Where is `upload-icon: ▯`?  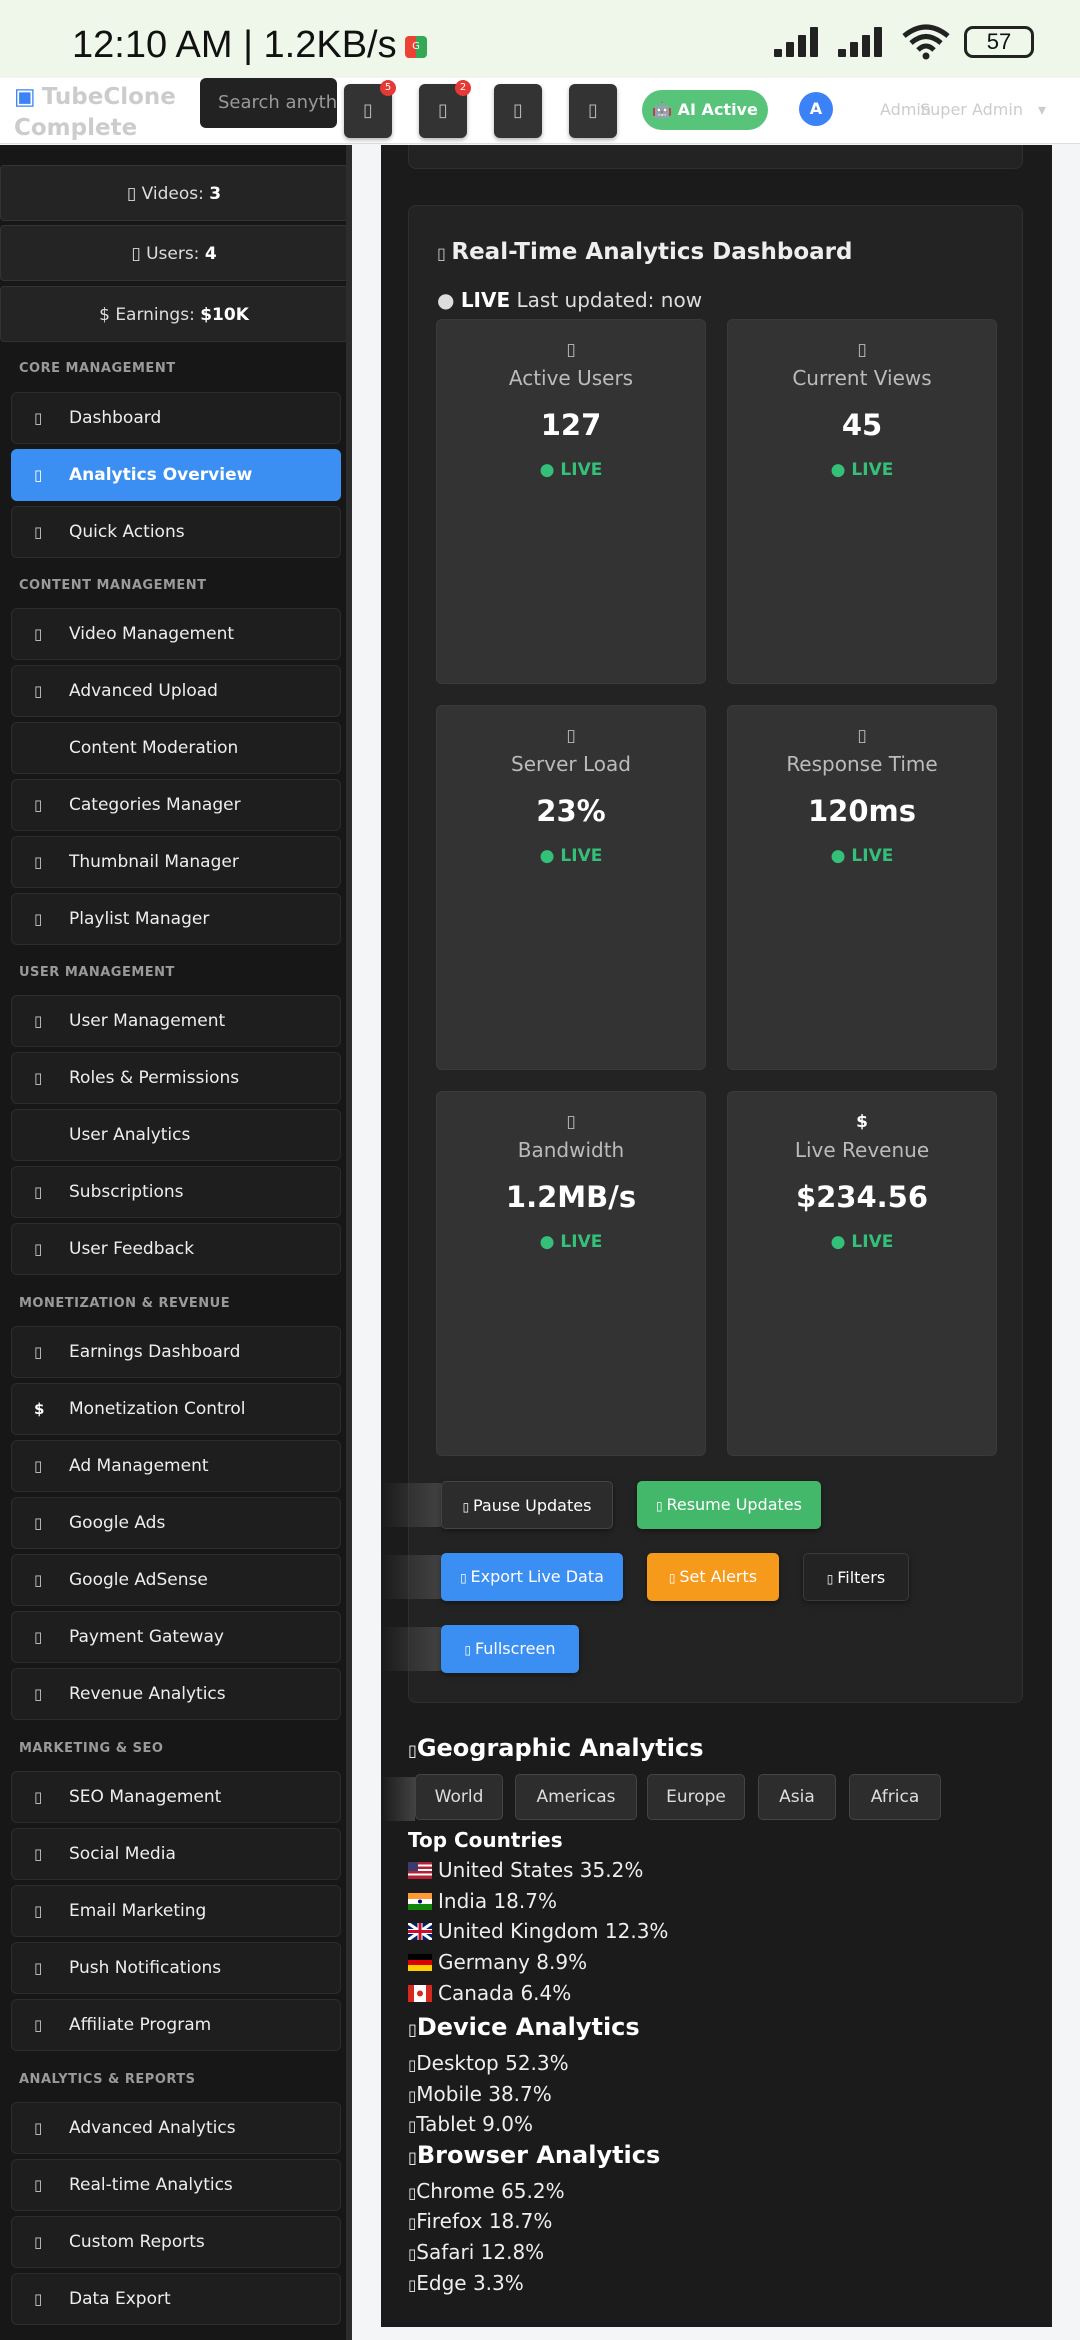
upload-icon: ▯ is located at coordinates (38, 691).